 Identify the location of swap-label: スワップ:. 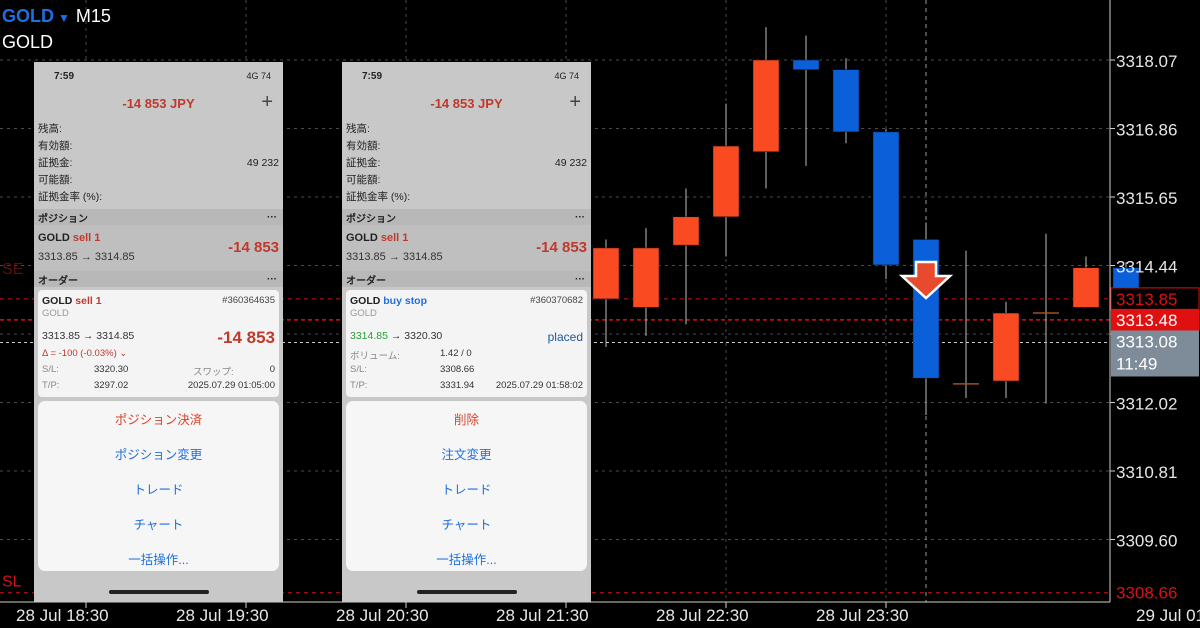
(213, 372).